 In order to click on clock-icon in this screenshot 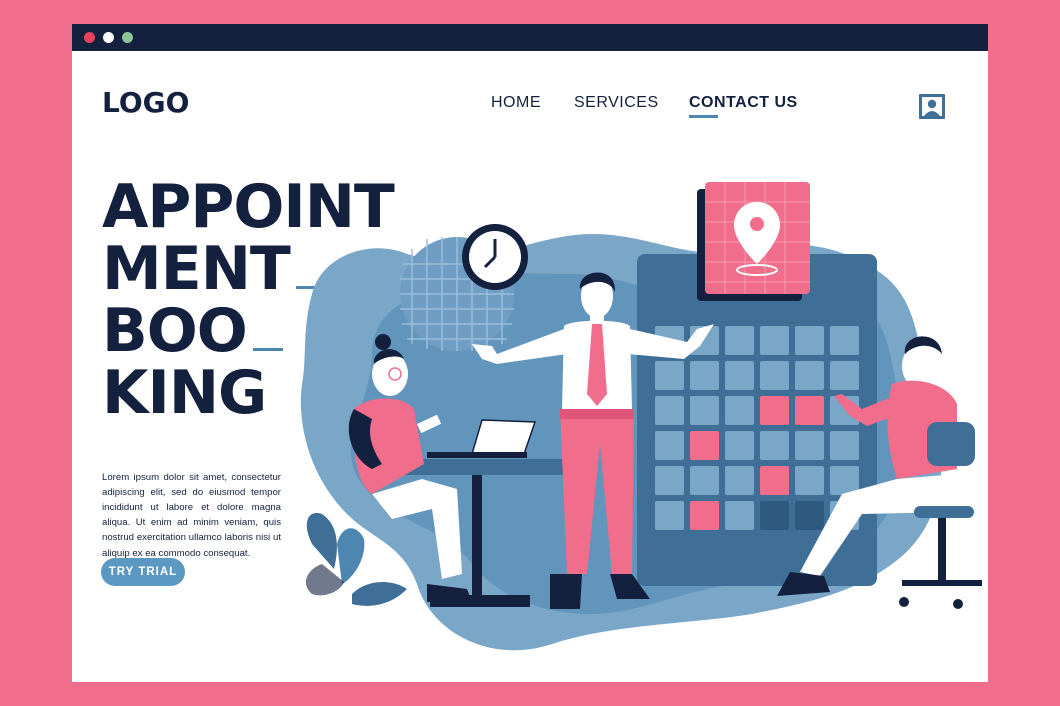, I will do `click(495, 257)`.